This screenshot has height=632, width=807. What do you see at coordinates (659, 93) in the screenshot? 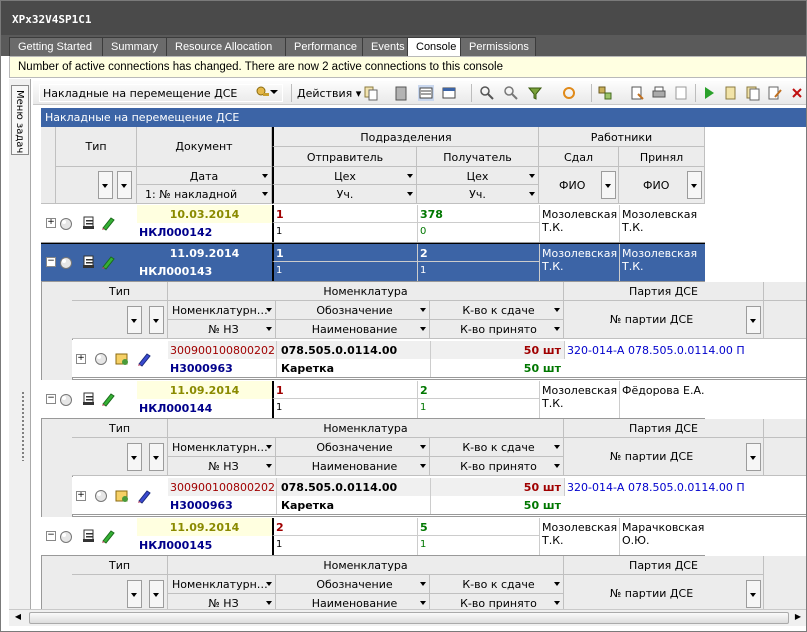
I see `print-icon` at bounding box center [659, 93].